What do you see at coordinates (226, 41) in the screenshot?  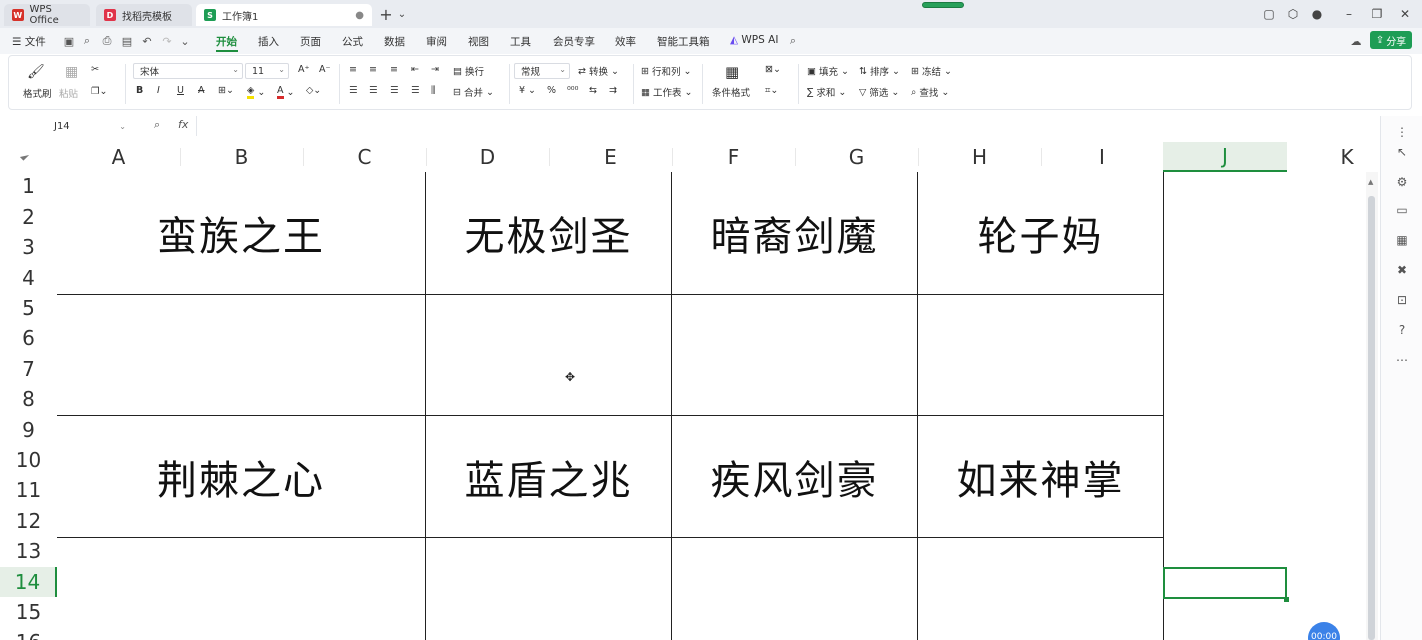 I see `tab-home: 开始` at bounding box center [226, 41].